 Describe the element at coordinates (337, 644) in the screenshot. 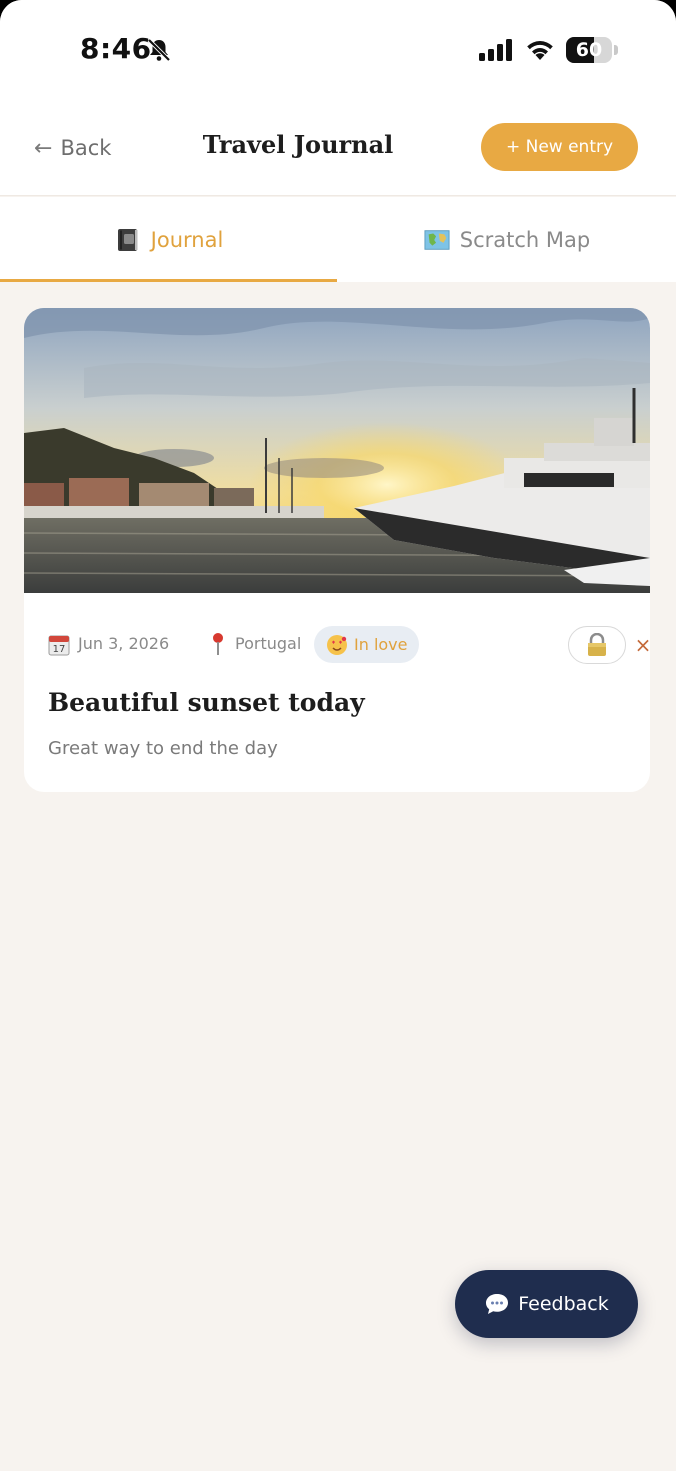

I see `heart-eyes-face-icon` at that location.